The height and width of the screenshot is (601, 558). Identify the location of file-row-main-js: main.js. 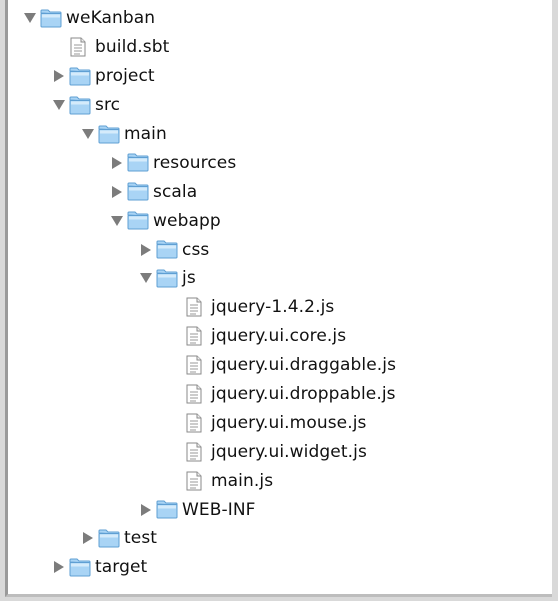
(280, 480).